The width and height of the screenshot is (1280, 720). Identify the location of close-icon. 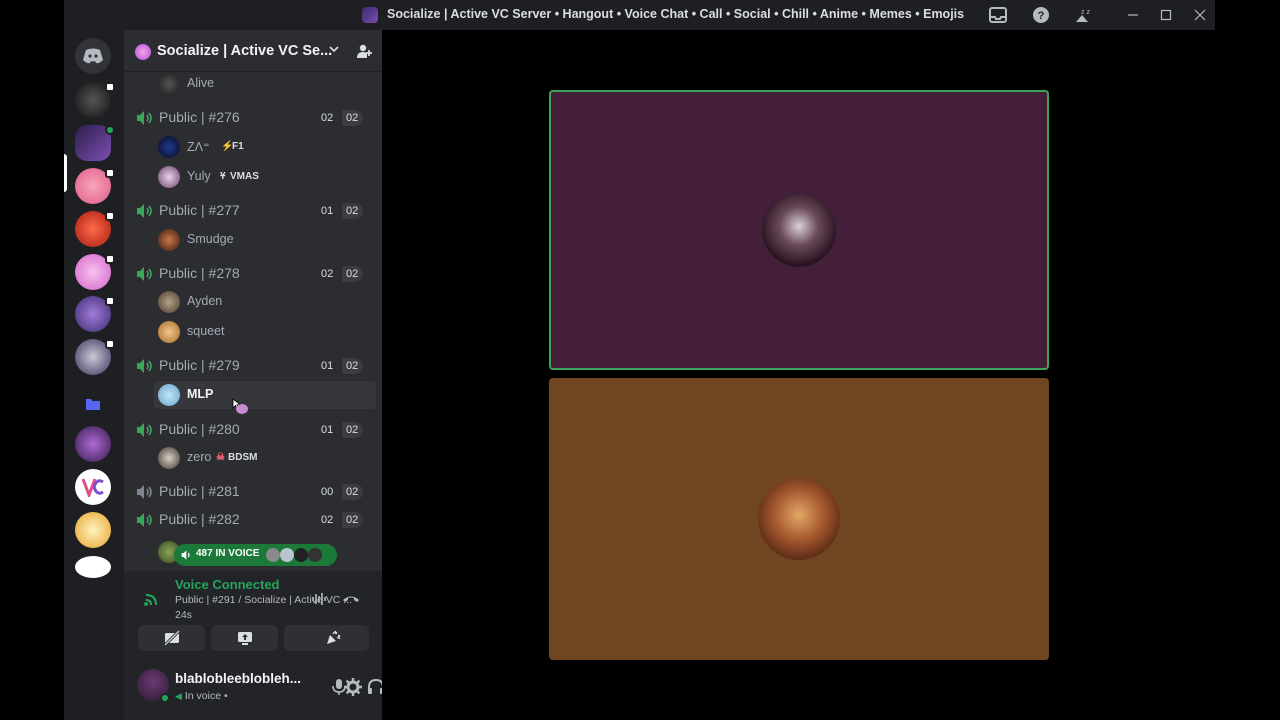
(1200, 15).